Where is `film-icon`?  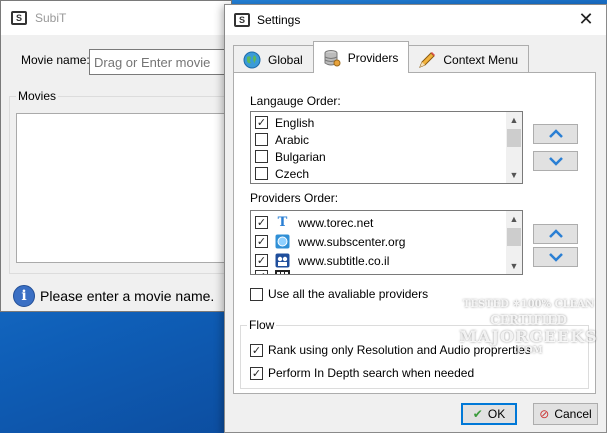
film-icon is located at coordinates (282, 272).